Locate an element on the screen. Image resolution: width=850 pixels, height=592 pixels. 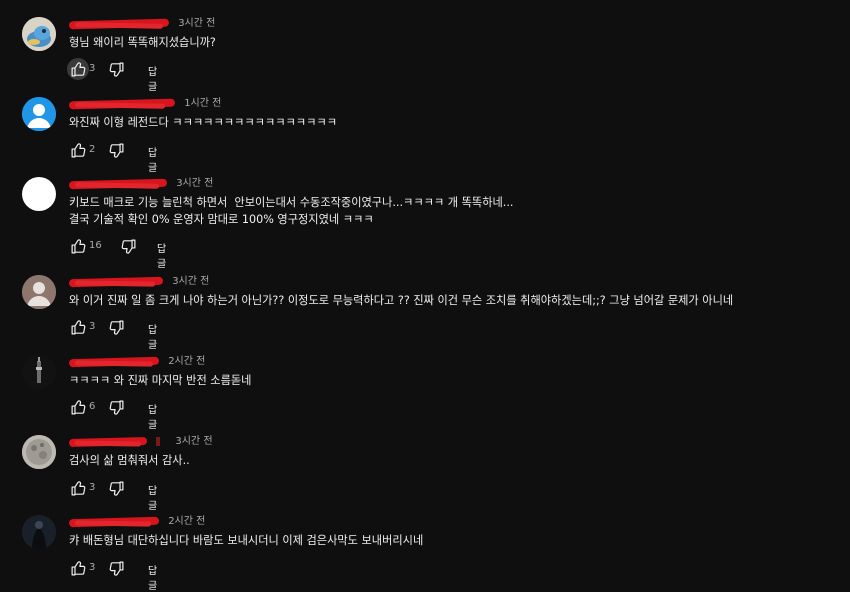
comment-text: 캬 배돈형님 대단하십니다 바람도 보내시더니 이제 검은사막도 보내버리시네 is located at coordinates (246, 540).